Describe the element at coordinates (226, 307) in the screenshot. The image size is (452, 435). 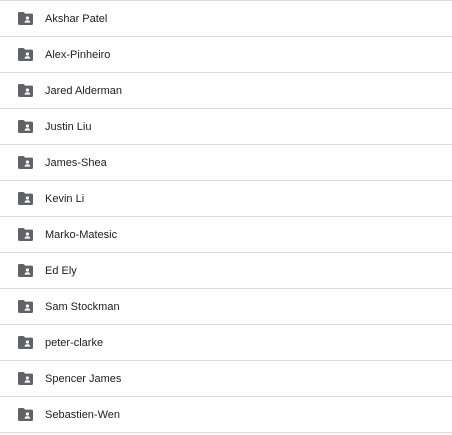
I see `folder-row: Sam Stockman` at that location.